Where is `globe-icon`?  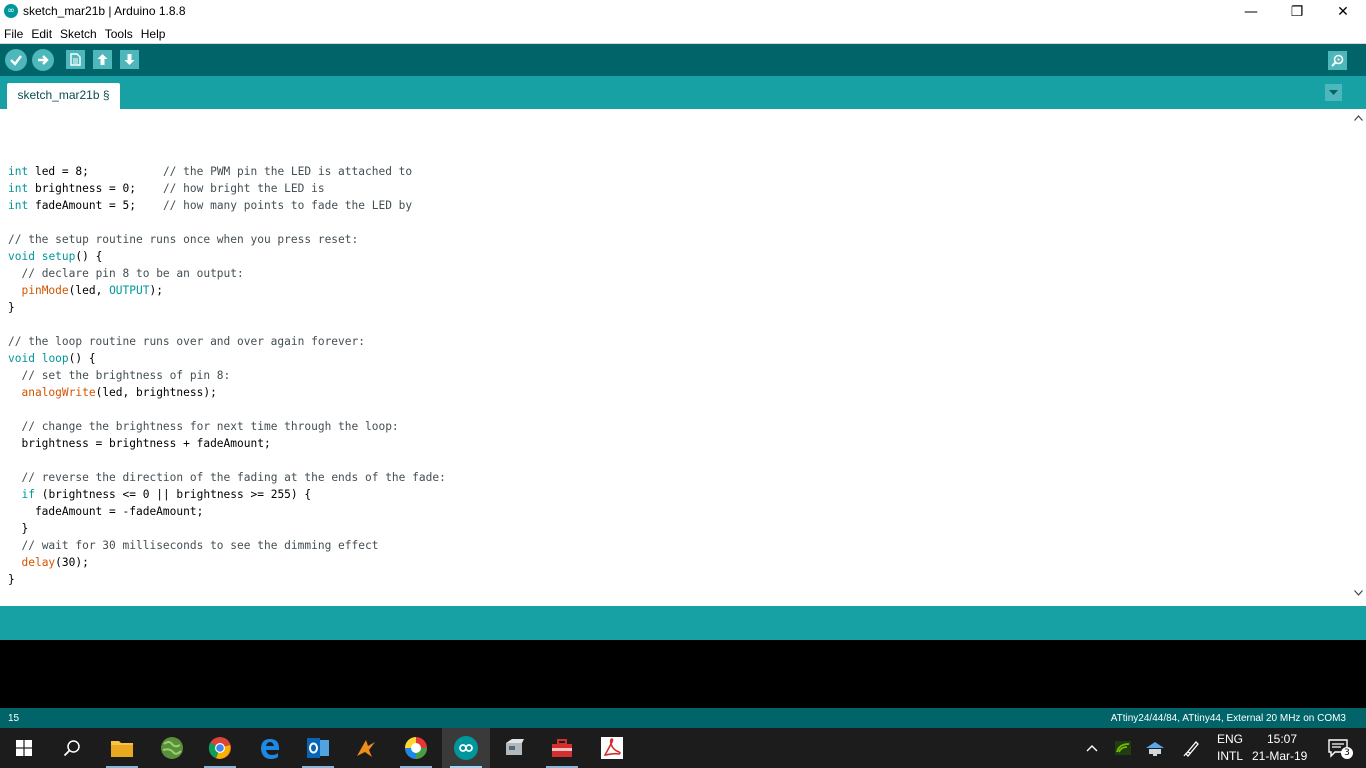 globe-icon is located at coordinates (172, 748).